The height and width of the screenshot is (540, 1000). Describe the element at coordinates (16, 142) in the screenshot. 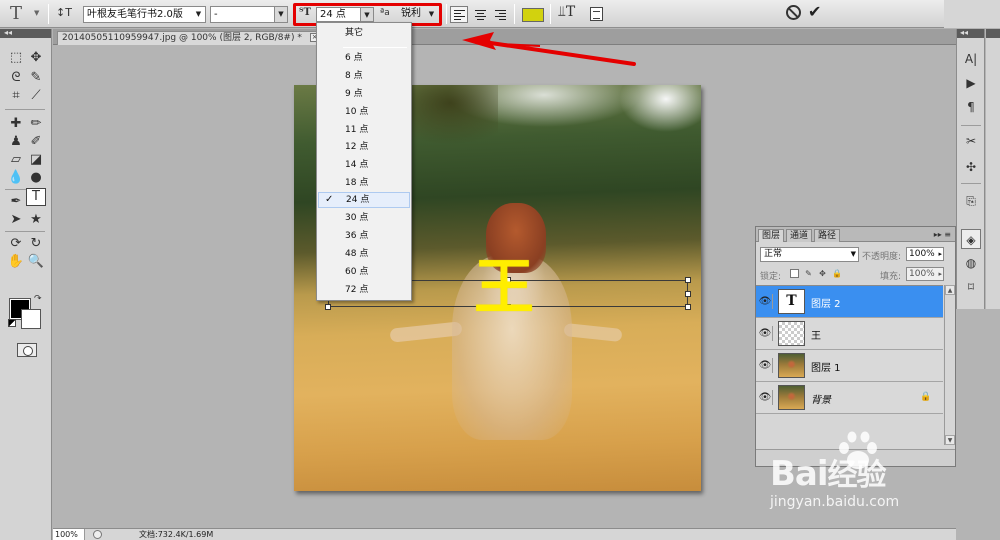

I see `clone-stamp-tool-icon: ♟` at that location.